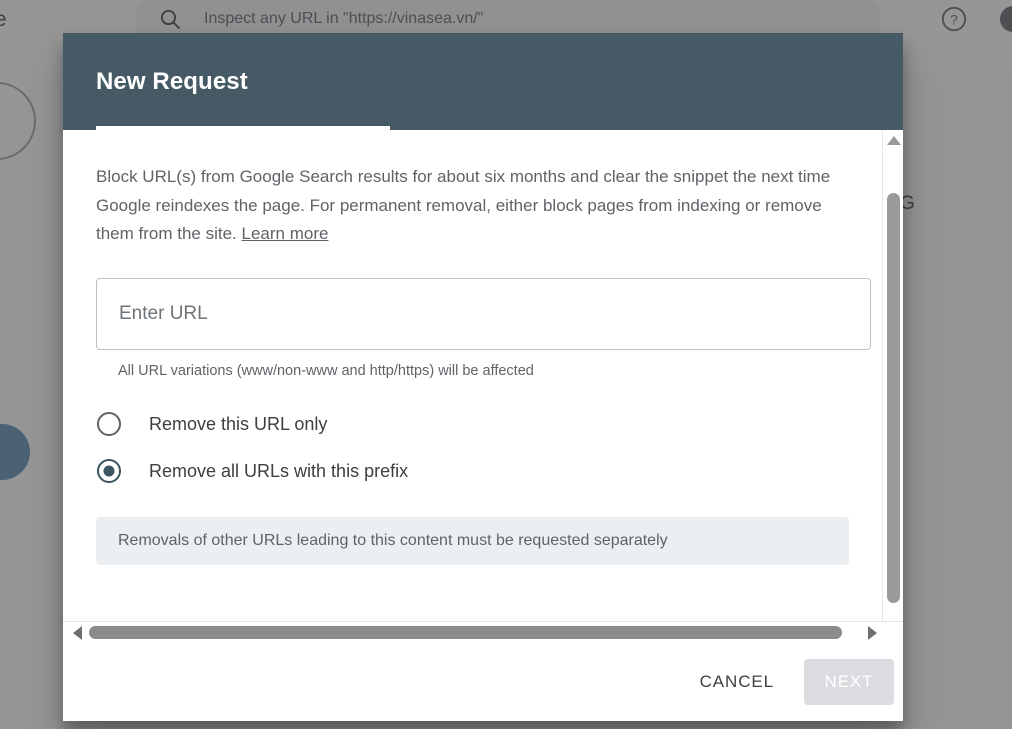 The width and height of the screenshot is (1012, 729). I want to click on horizontal-scrollbar-thumb, so click(465, 632).